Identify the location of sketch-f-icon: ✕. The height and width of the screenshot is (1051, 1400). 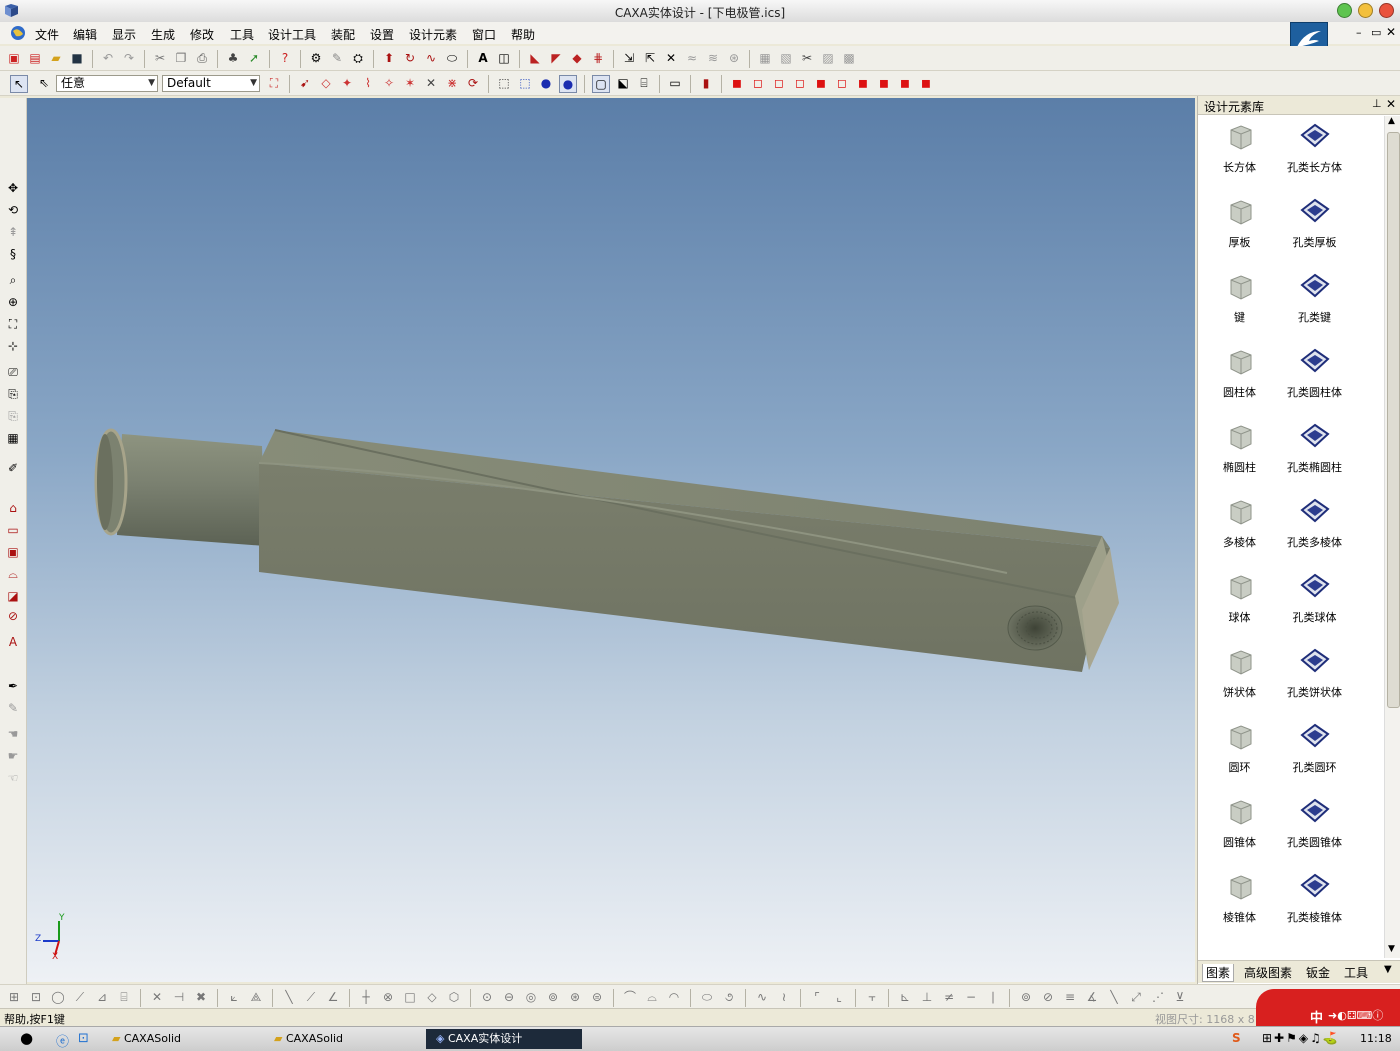
(431, 83).